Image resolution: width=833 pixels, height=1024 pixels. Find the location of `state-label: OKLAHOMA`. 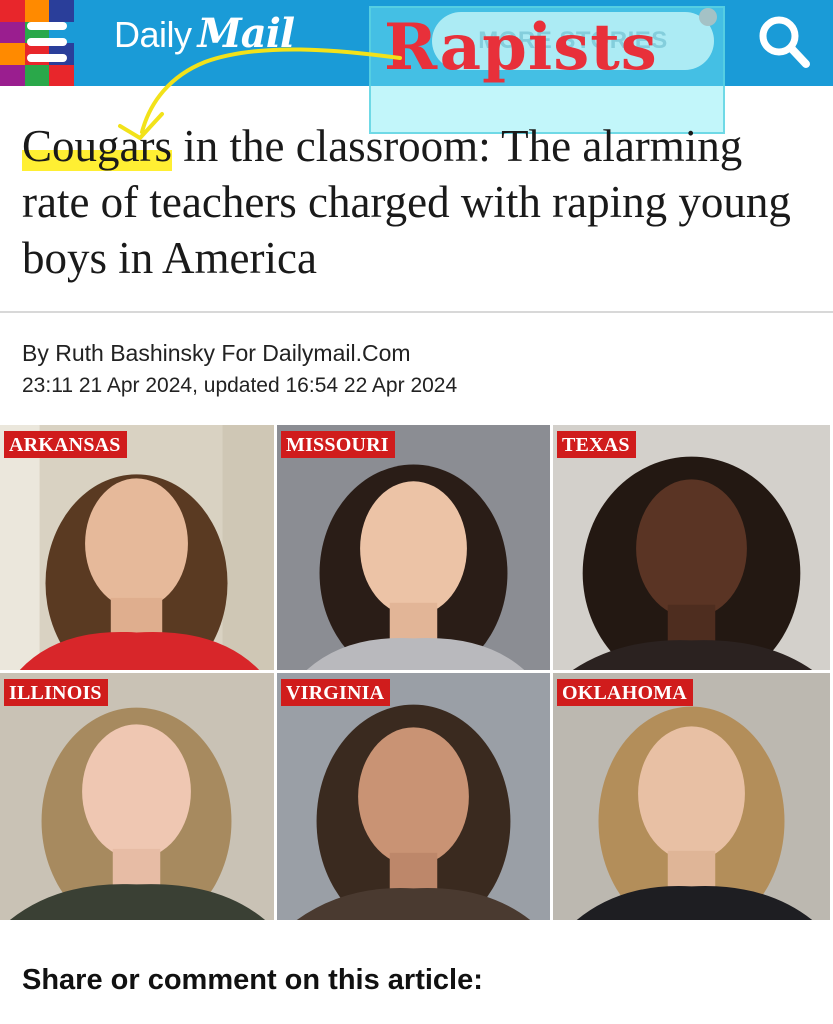

state-label: OKLAHOMA is located at coordinates (625, 692).